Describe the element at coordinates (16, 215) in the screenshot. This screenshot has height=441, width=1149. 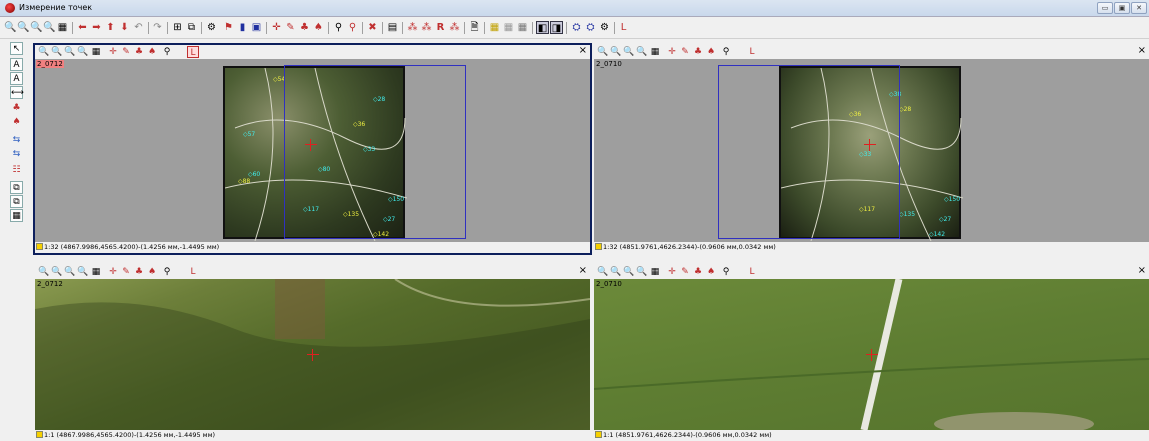
I see `grid-left-icon: ▦` at that location.